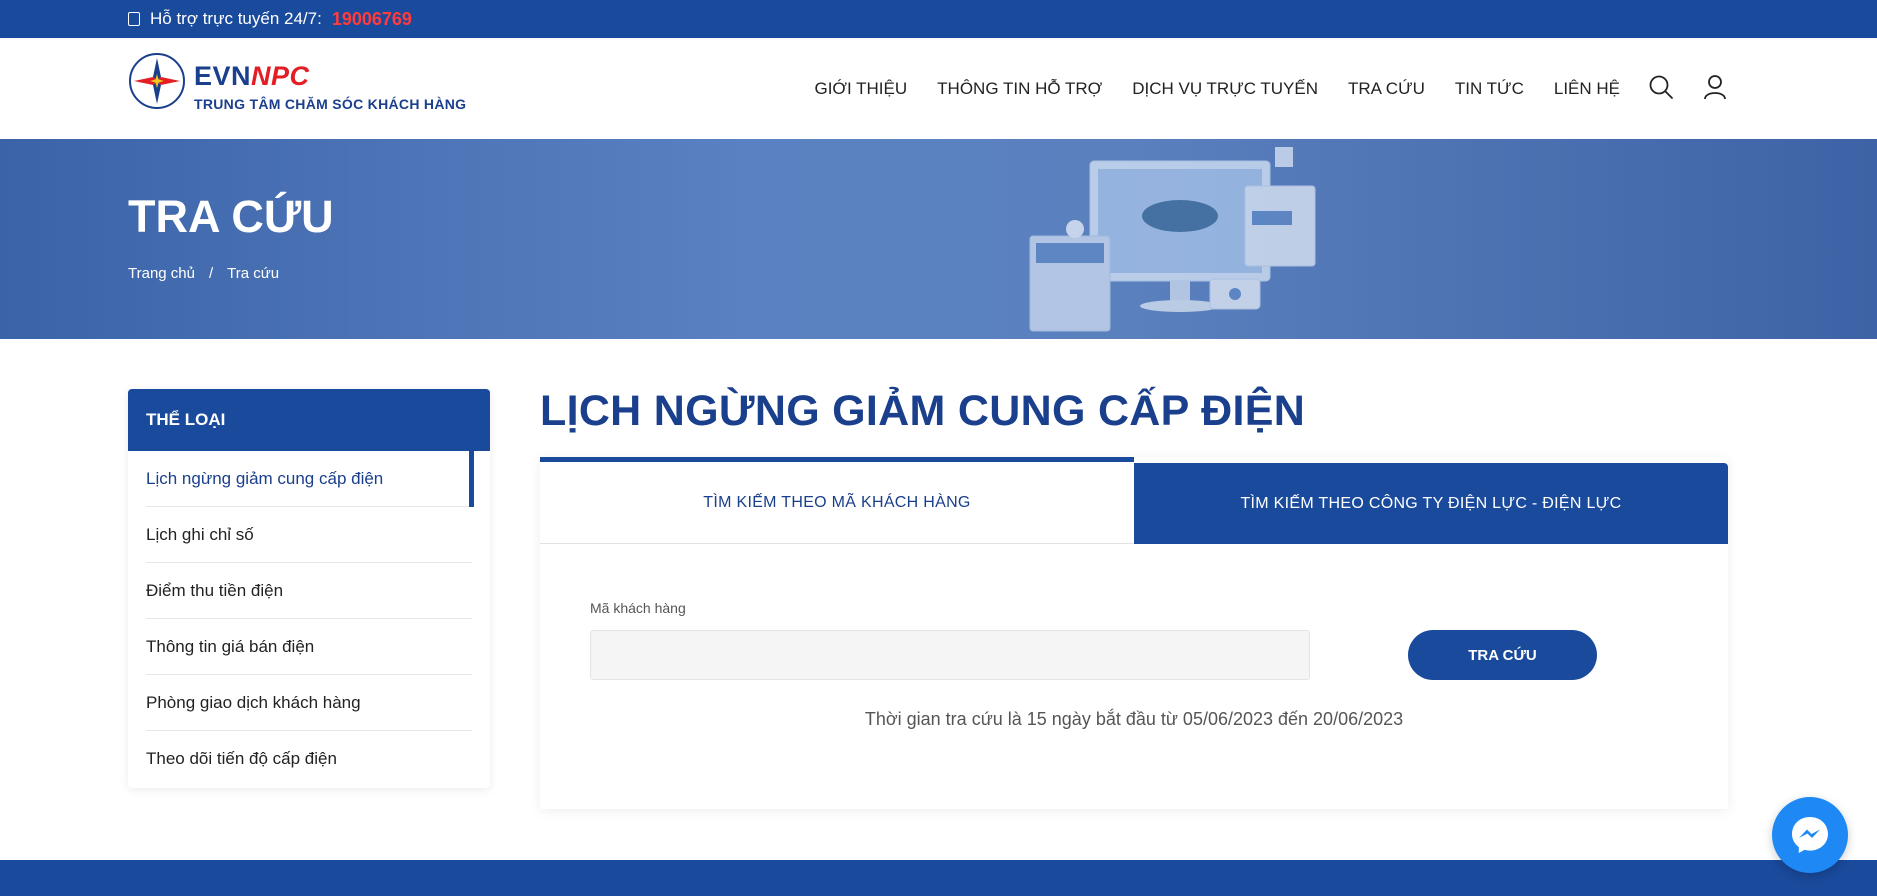 This screenshot has height=896, width=1877. Describe the element at coordinates (157, 81) in the screenshot. I see `evn-logo-icon` at that location.